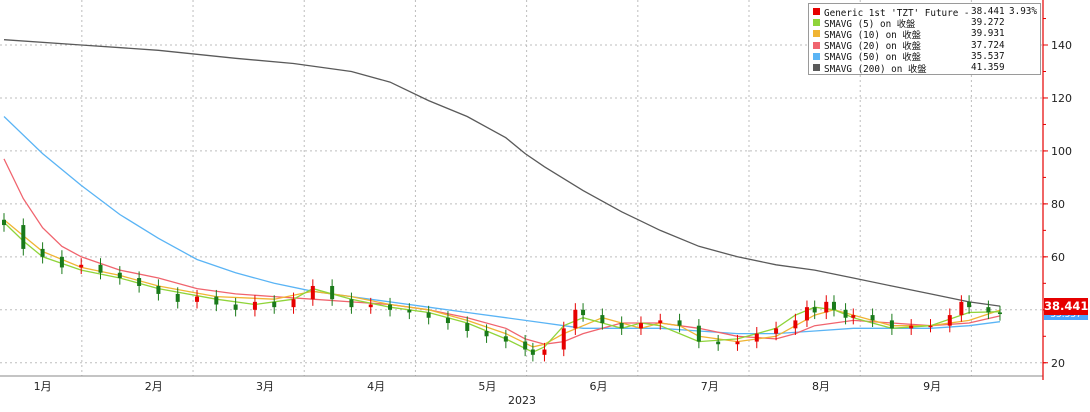 Image resolution: width=1090 pixels, height=412 pixels. What do you see at coordinates (988, 68) in the screenshot?
I see `legend-value: 41.359` at bounding box center [988, 68].